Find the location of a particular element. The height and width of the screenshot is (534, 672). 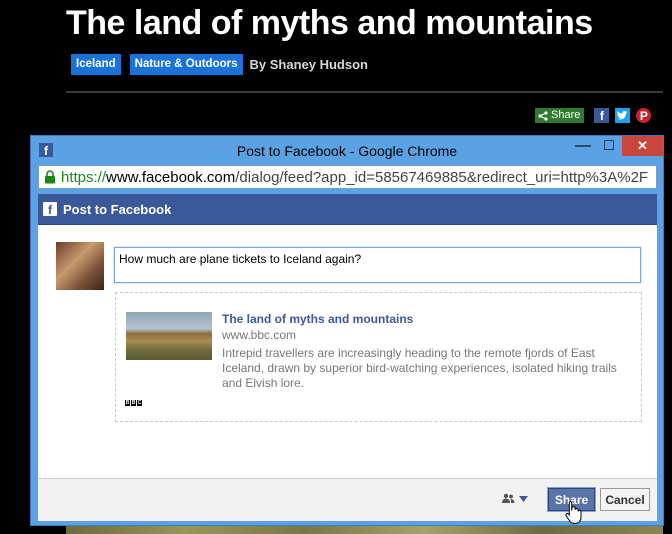

byline: By Shaney Hudson is located at coordinates (308, 64).